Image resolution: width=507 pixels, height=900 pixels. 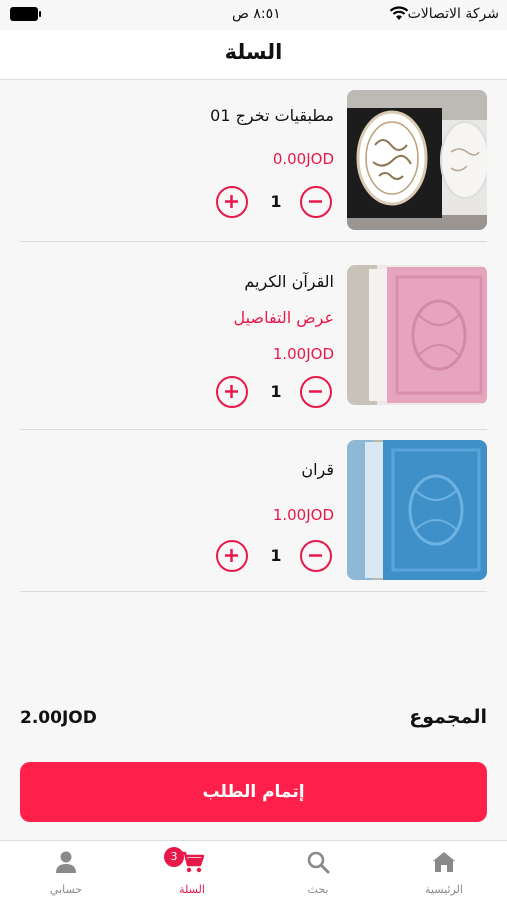 What do you see at coordinates (444, 889) in the screenshot?
I see `tab-label: الرئيسية` at bounding box center [444, 889].